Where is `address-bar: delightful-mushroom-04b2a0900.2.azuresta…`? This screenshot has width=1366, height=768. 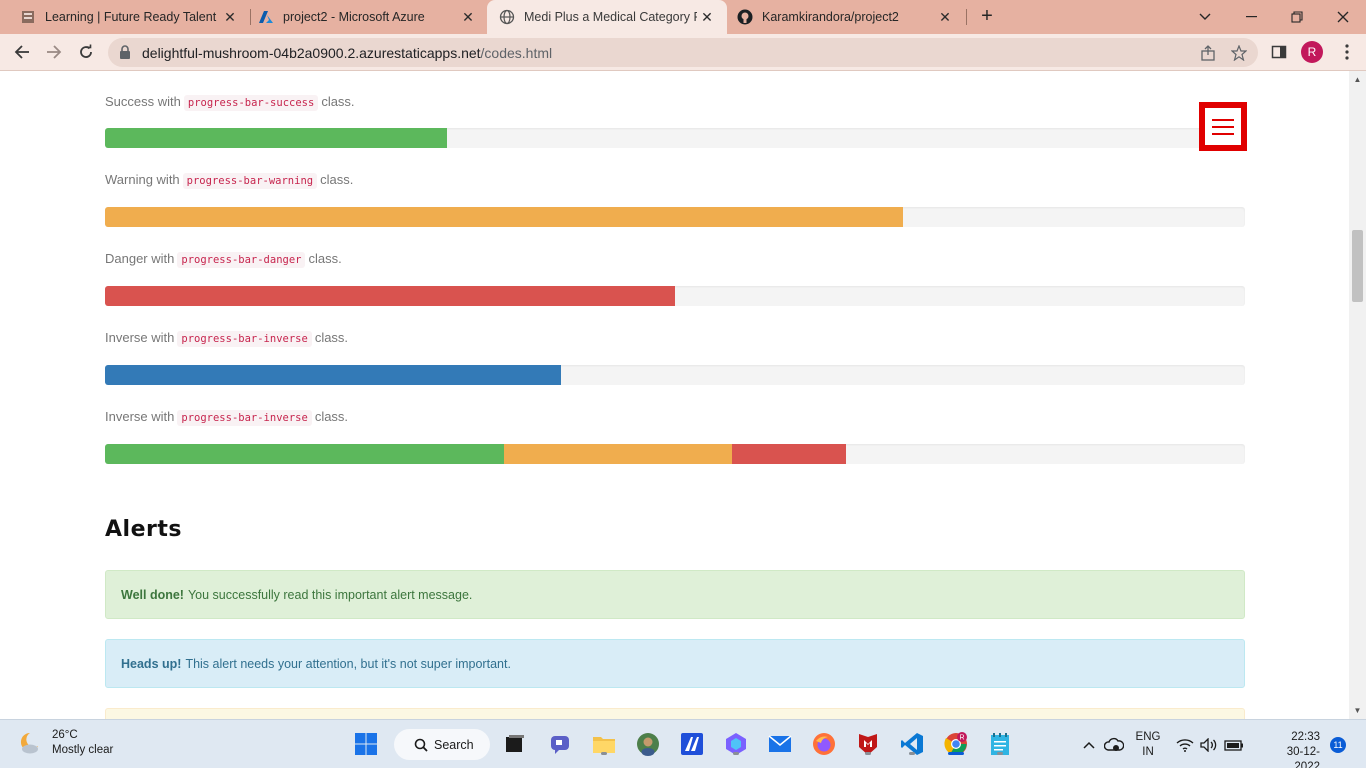 address-bar: delightful-mushroom-04b2a0900.2.azuresta… is located at coordinates (683, 52).